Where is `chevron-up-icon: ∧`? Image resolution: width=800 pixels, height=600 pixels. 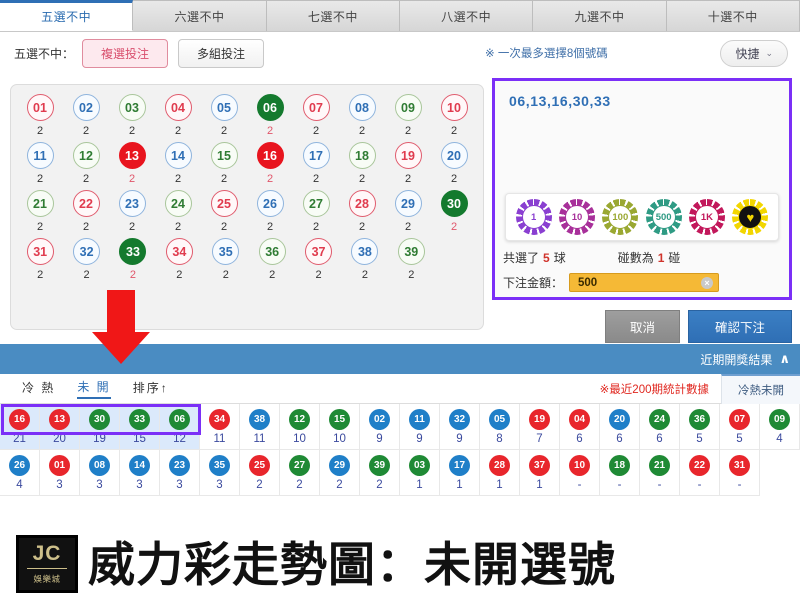
chevron-up-icon: ∧ is located at coordinates (784, 359).